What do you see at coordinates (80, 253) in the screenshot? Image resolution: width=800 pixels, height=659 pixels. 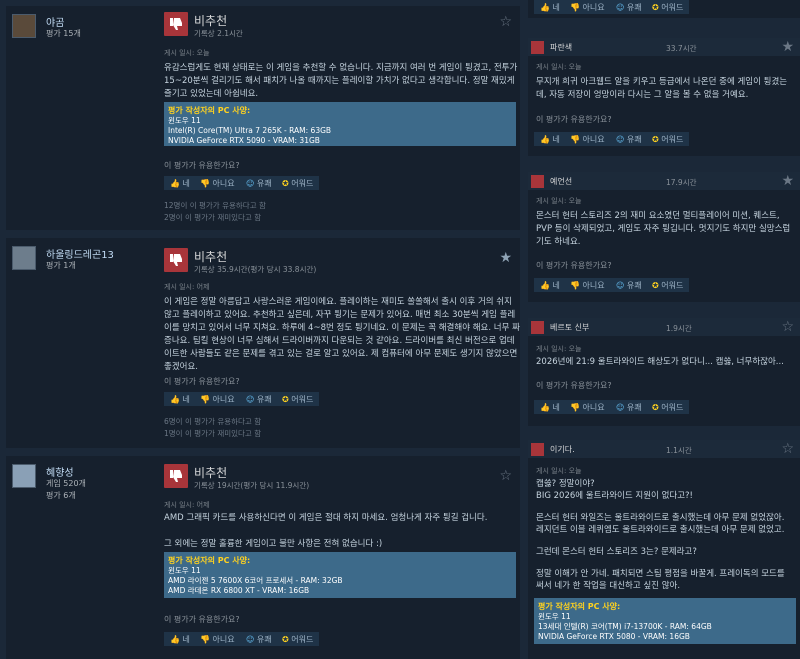 I see `reviewer-name: 하울링드레곤13` at bounding box center [80, 253].